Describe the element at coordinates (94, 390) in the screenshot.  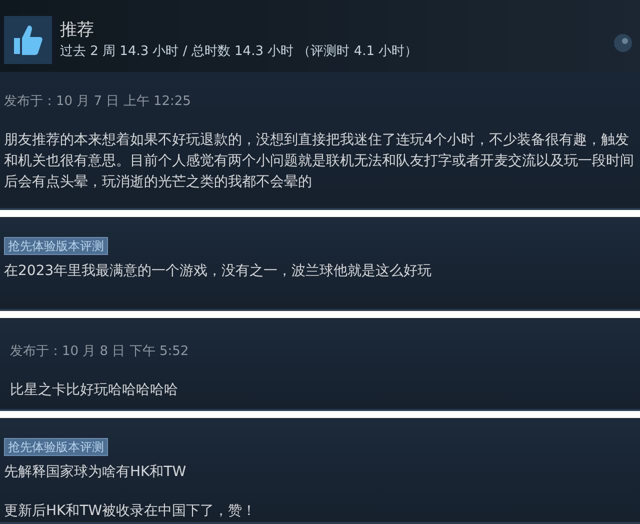
I see `review-text: 比星之卡比好玩哈哈哈哈哈` at that location.